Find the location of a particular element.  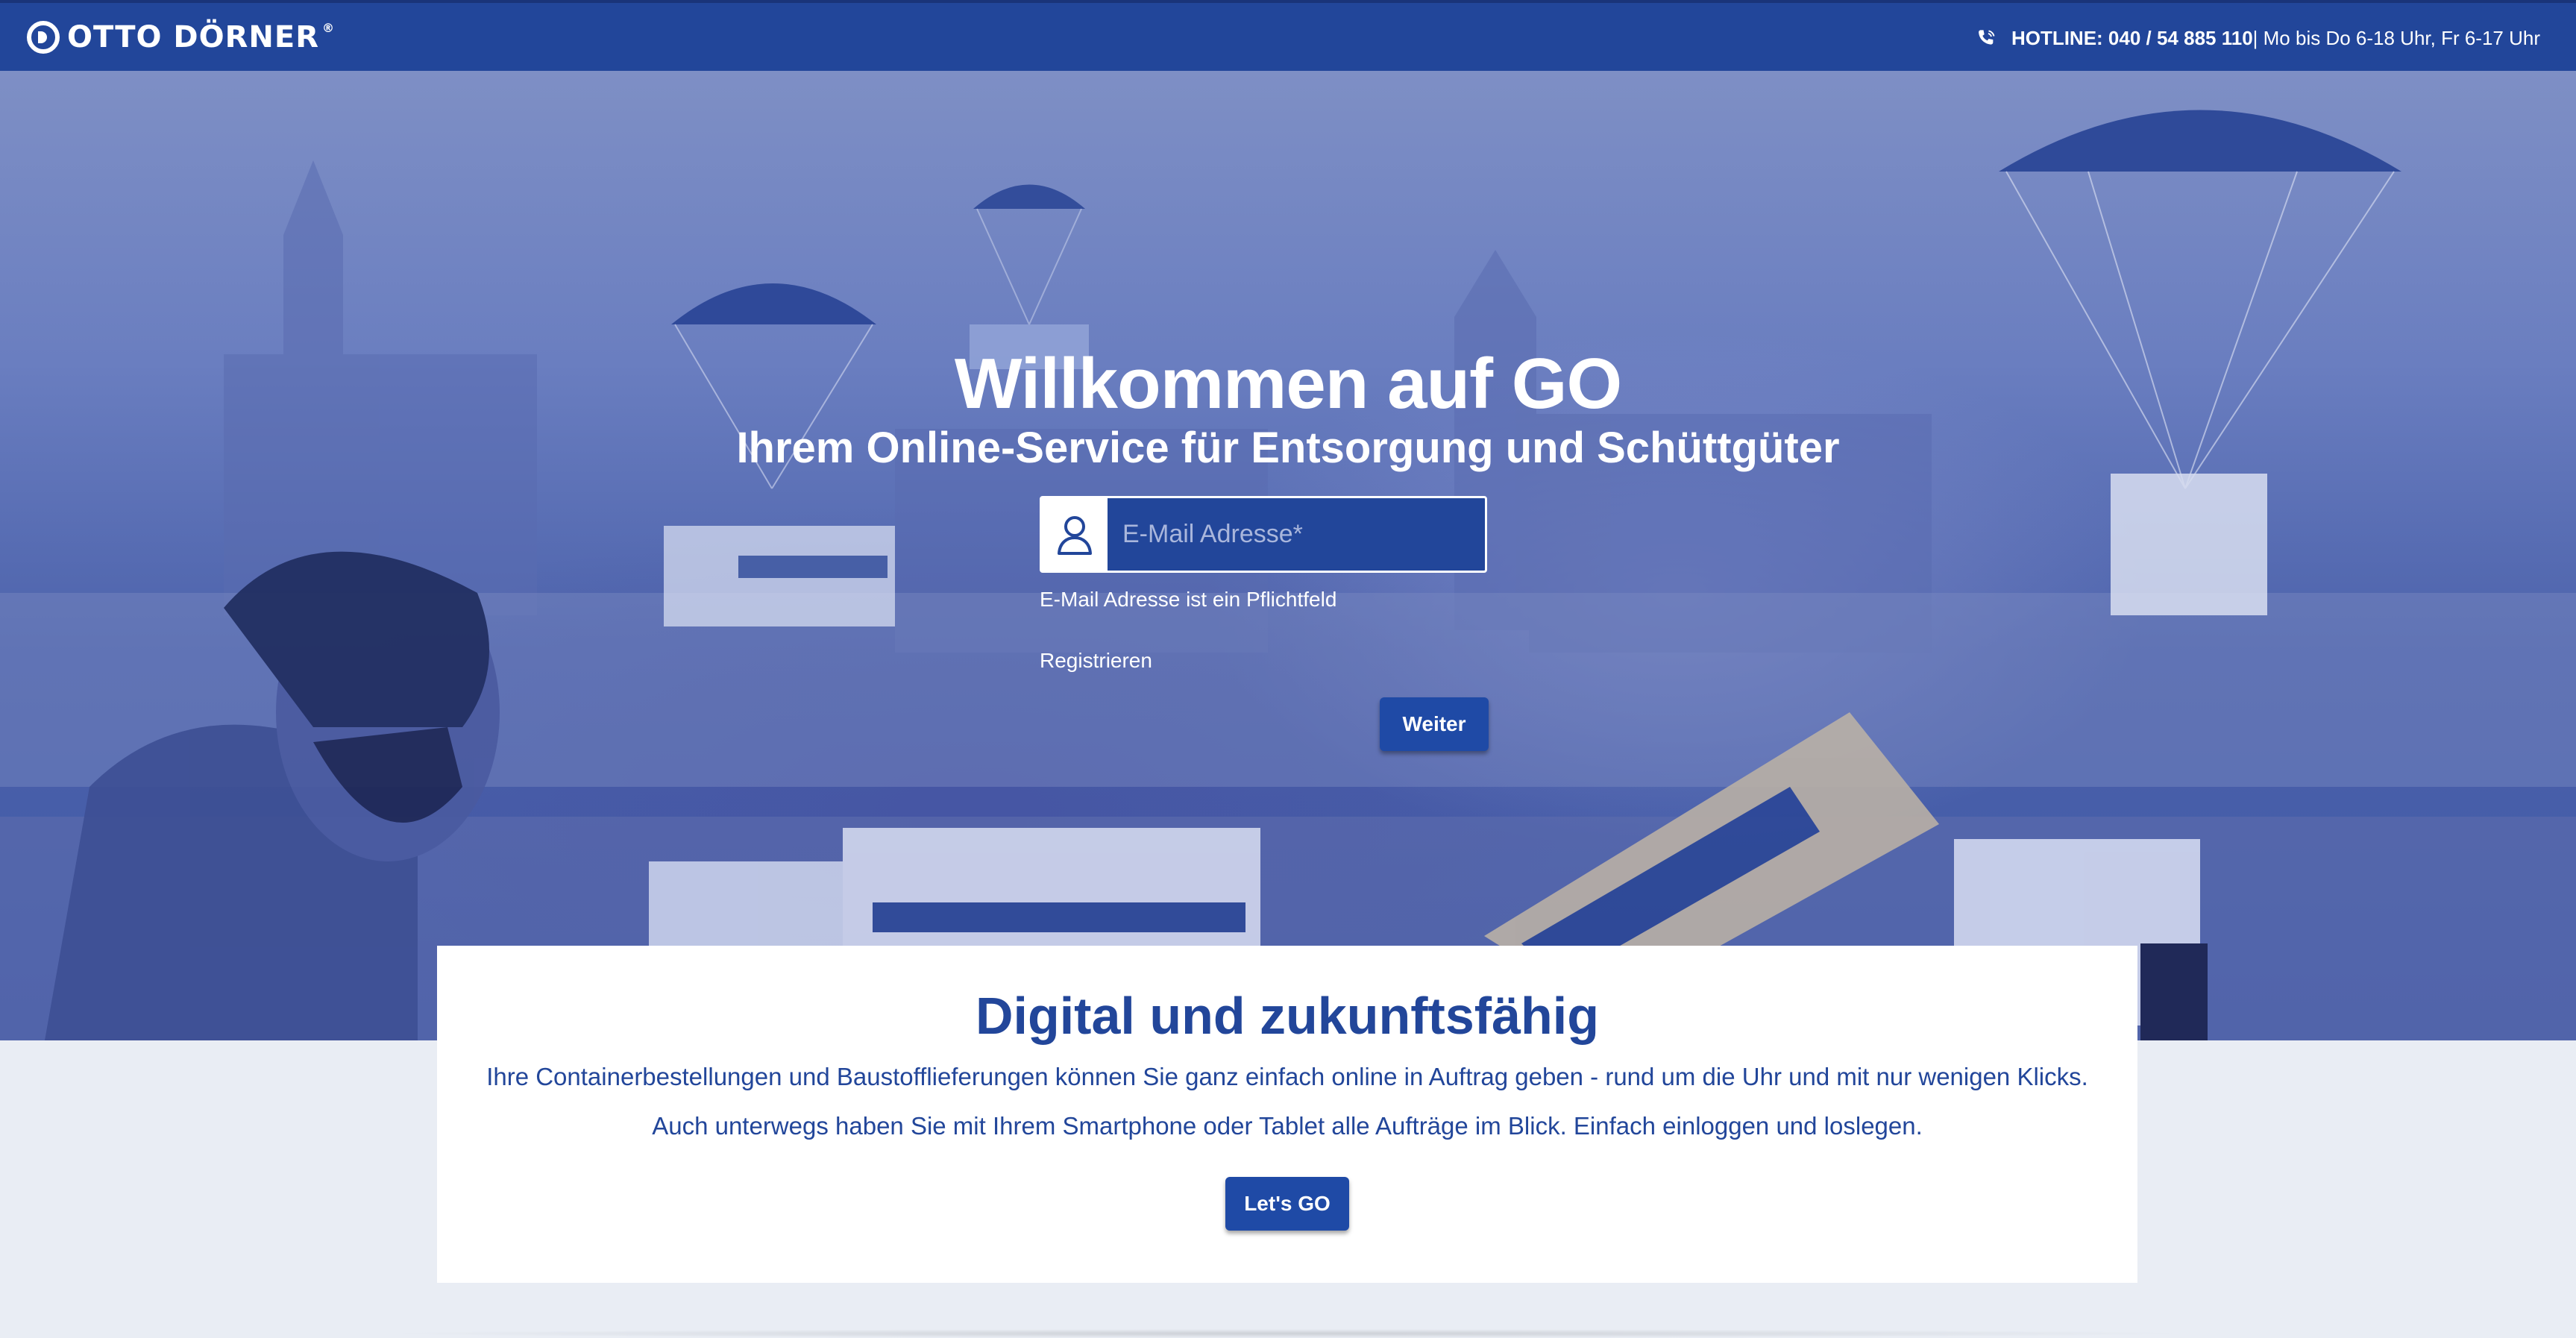

email-icon-box is located at coordinates (1075, 534).